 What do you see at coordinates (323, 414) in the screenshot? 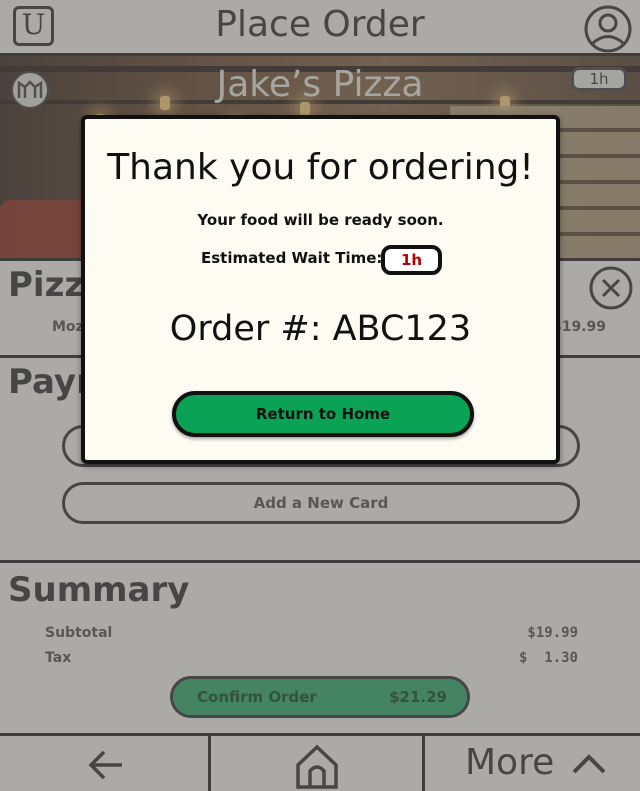
I see `return-home-button: Return to Home` at bounding box center [323, 414].